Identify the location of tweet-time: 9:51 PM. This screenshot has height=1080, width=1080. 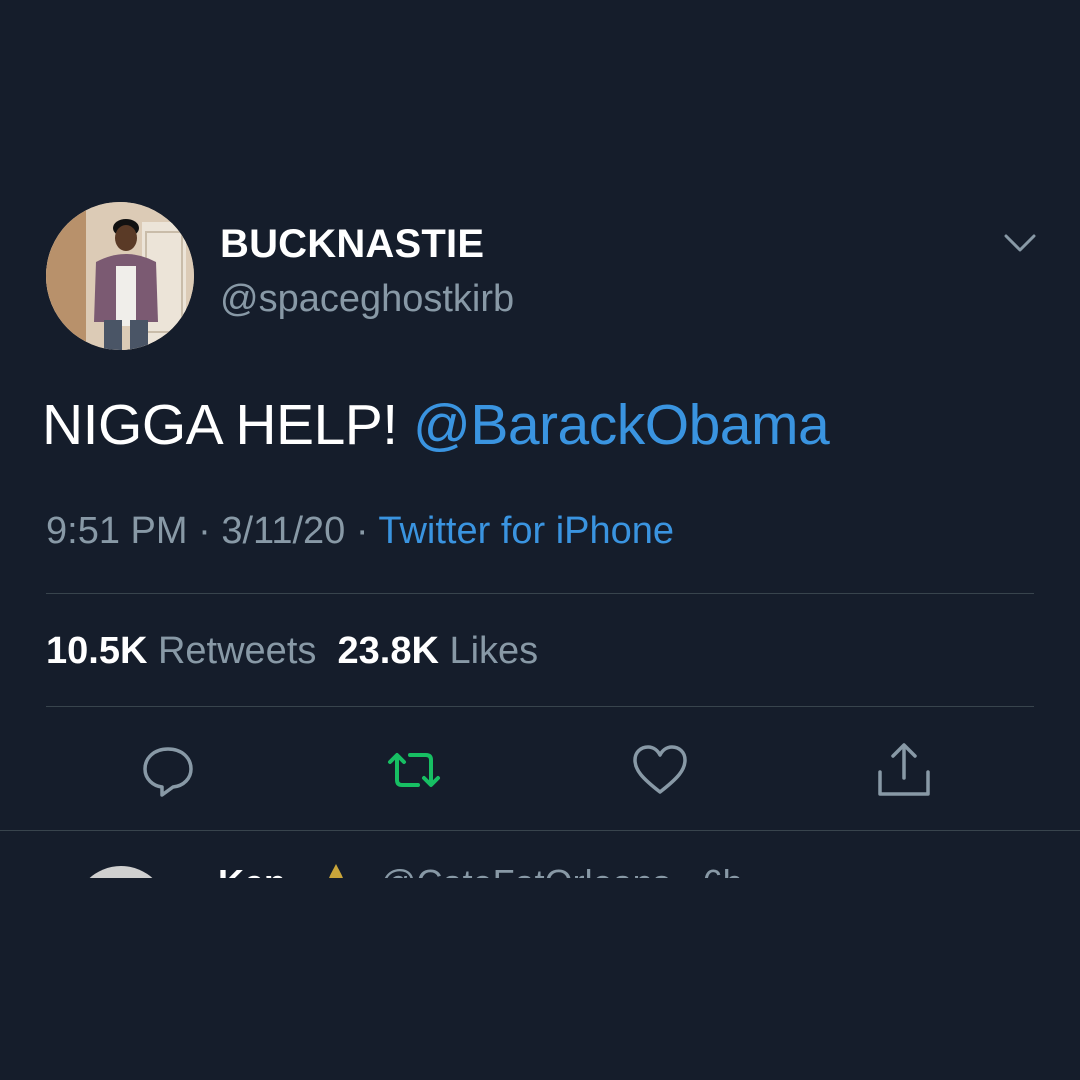
(117, 531).